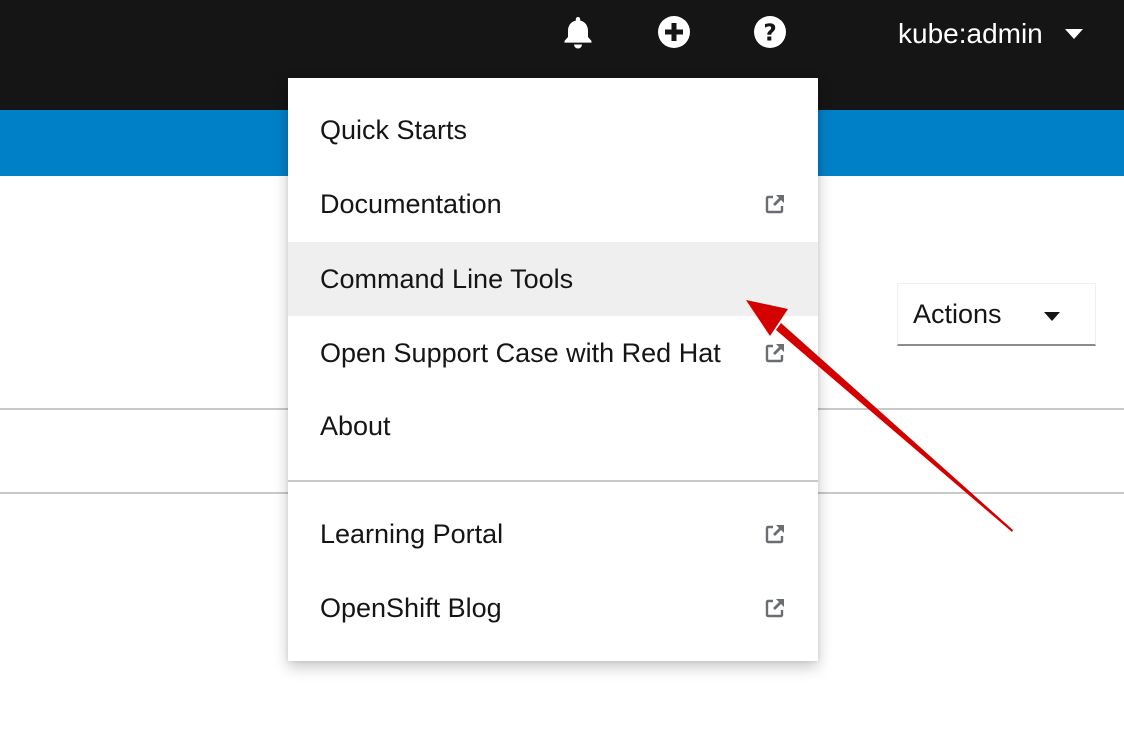  What do you see at coordinates (412, 533) in the screenshot?
I see `menu-item-label: Learning Portal` at bounding box center [412, 533].